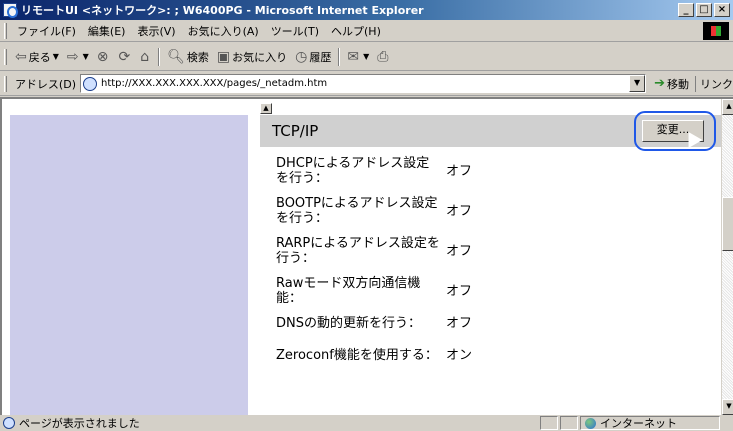  What do you see at coordinates (704, 10) in the screenshot?
I see `maximize-button: □` at bounding box center [704, 10].